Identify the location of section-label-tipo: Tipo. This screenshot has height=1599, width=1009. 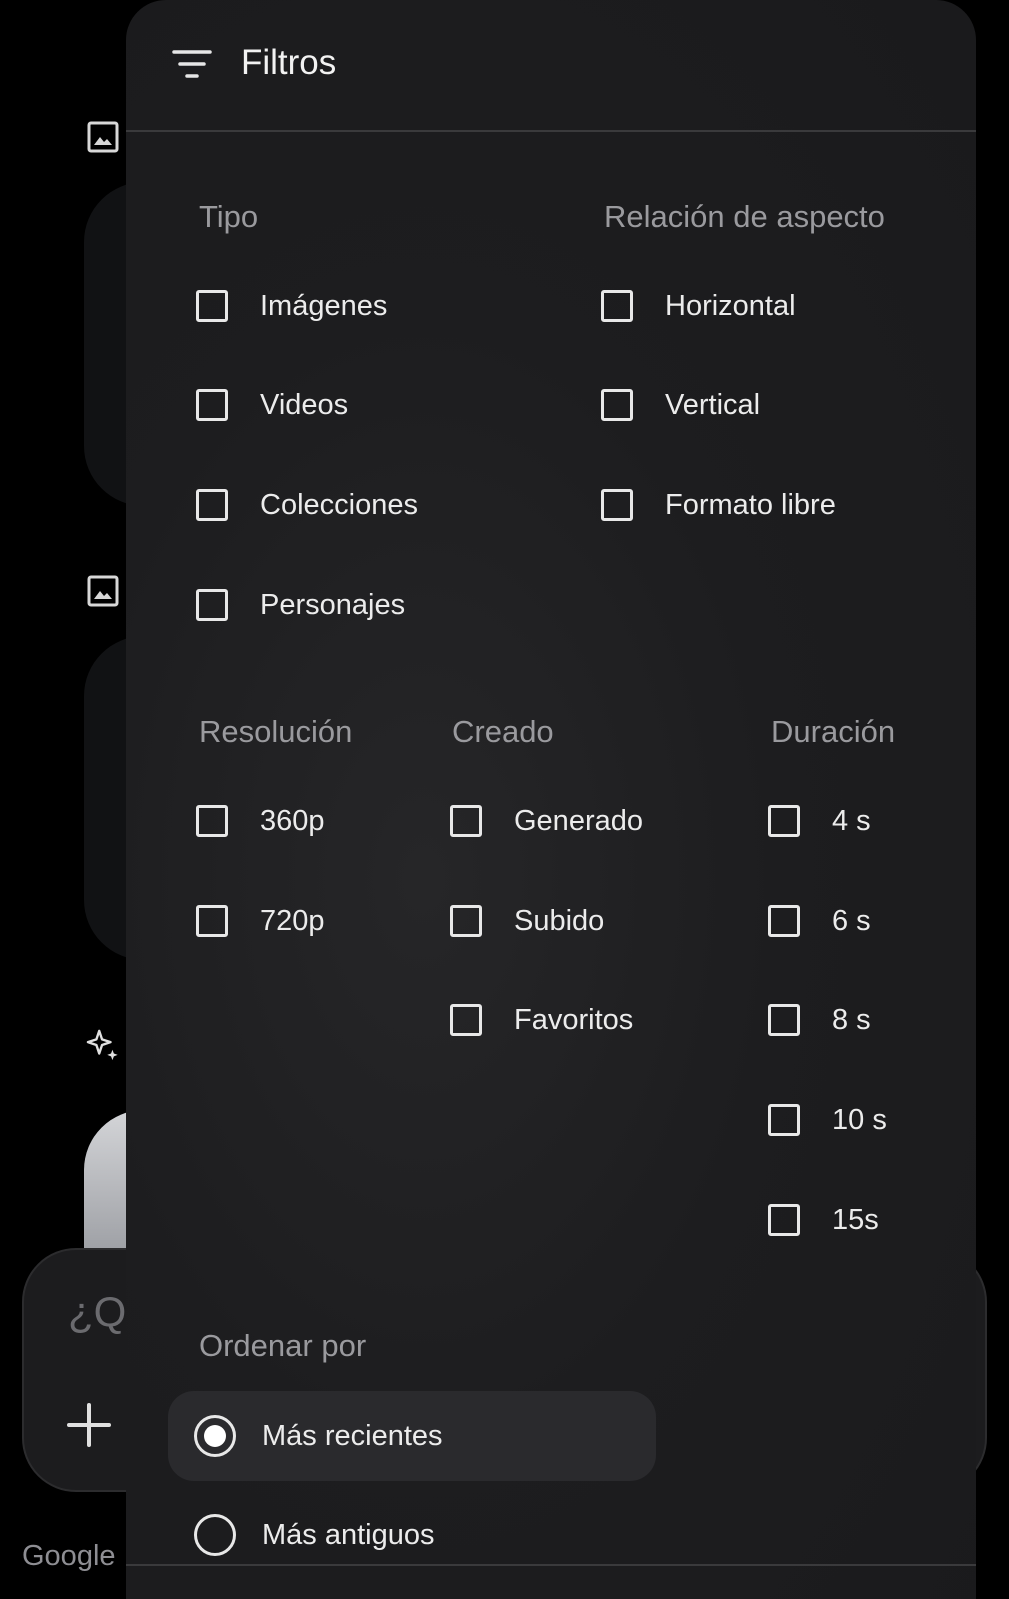
(229, 216).